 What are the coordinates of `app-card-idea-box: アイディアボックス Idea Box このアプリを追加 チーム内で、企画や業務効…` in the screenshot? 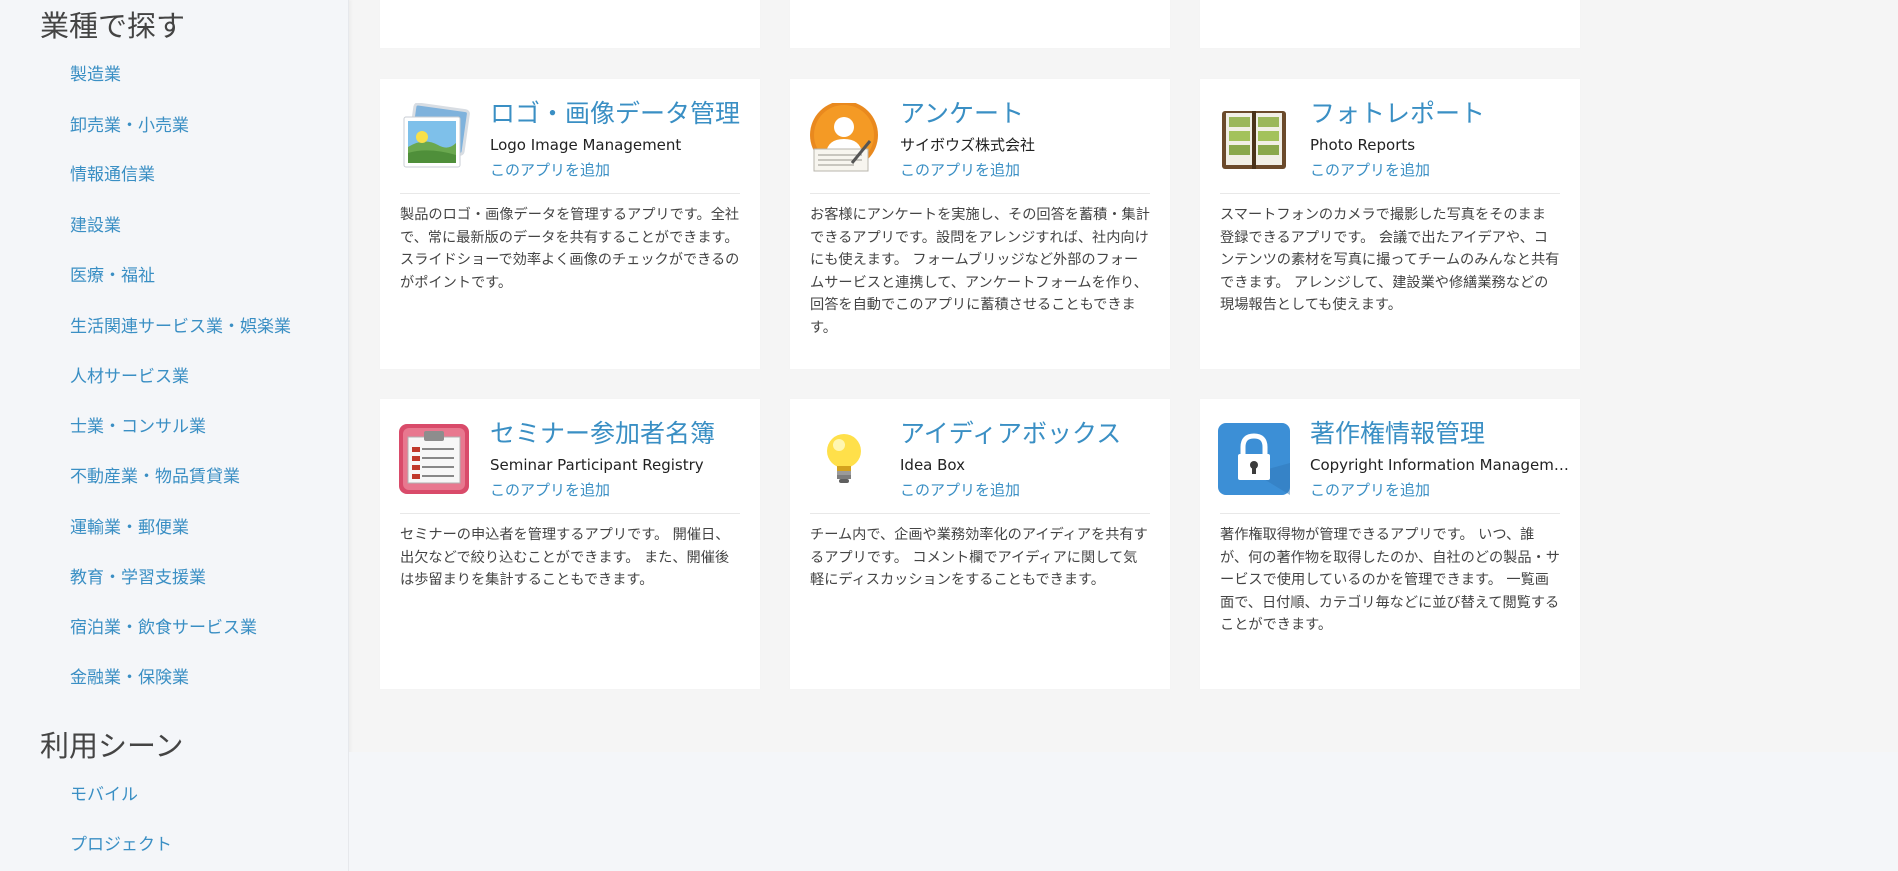 It's located at (980, 544).